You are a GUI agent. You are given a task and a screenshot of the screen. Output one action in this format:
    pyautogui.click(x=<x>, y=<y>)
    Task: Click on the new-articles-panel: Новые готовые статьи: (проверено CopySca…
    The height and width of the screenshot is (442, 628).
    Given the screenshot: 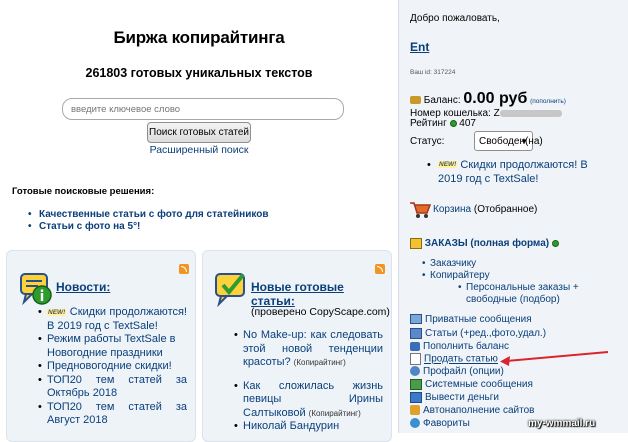 What is the action you would take?
    pyautogui.click(x=297, y=346)
    